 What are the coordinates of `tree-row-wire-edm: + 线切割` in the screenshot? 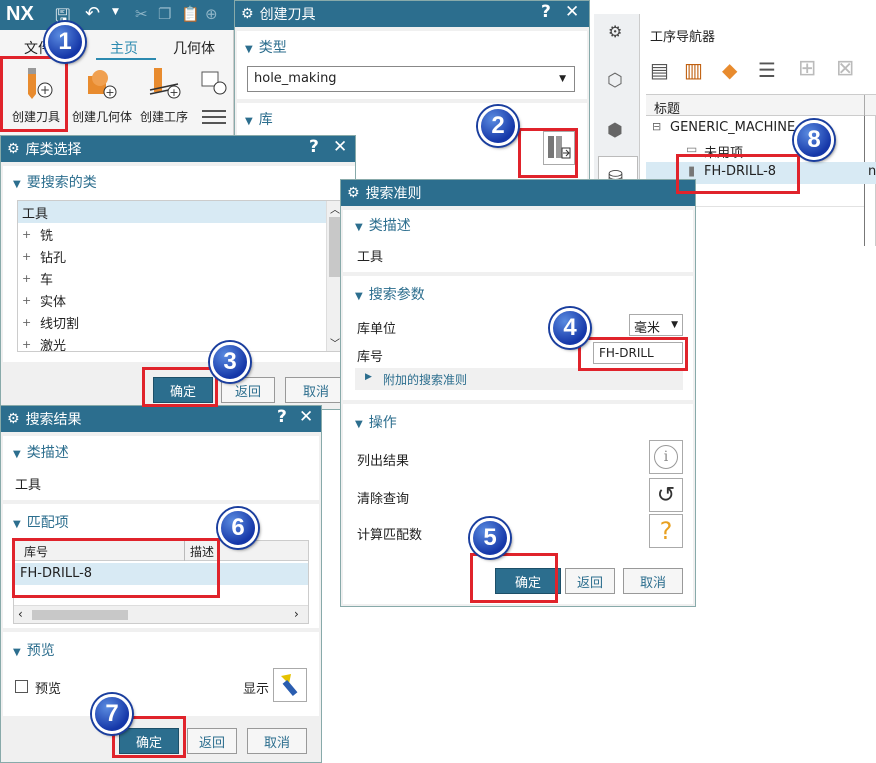 It's located at (172, 322).